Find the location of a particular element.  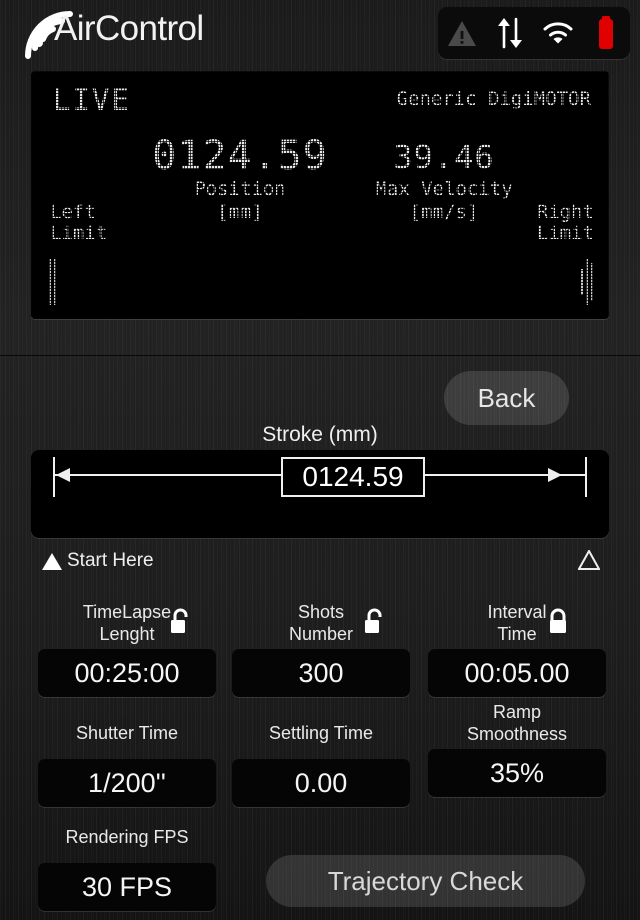

left-limit-line2: Limit is located at coordinates (79, 233).